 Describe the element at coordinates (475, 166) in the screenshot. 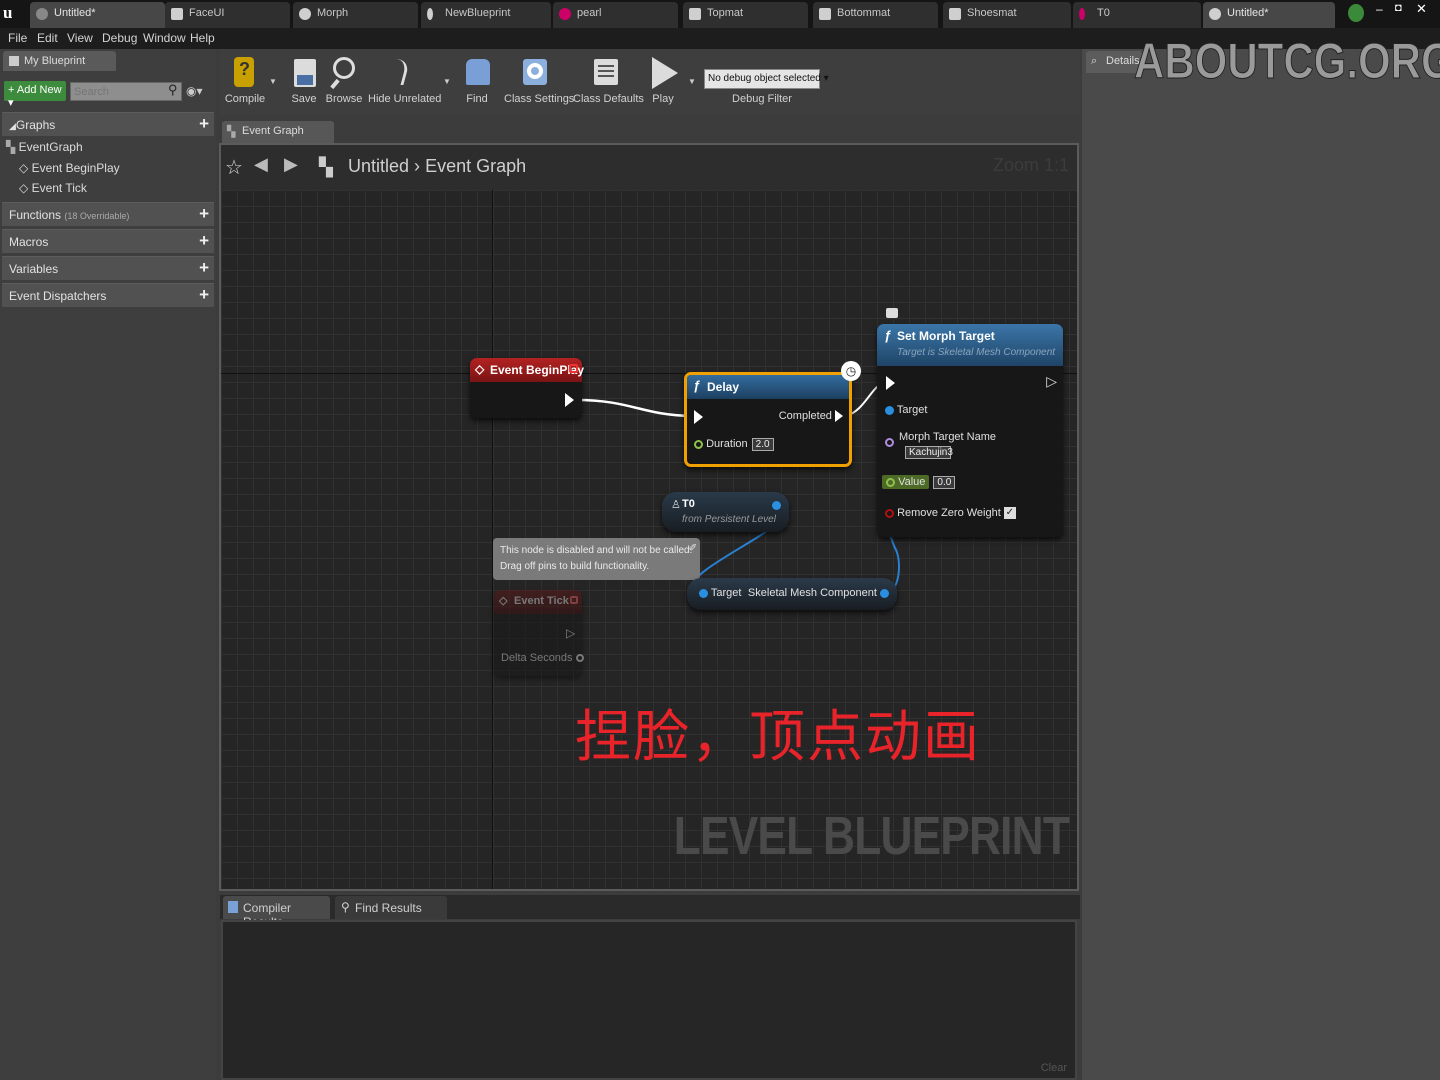

I see `breadcrumb-current: Event Graph` at that location.